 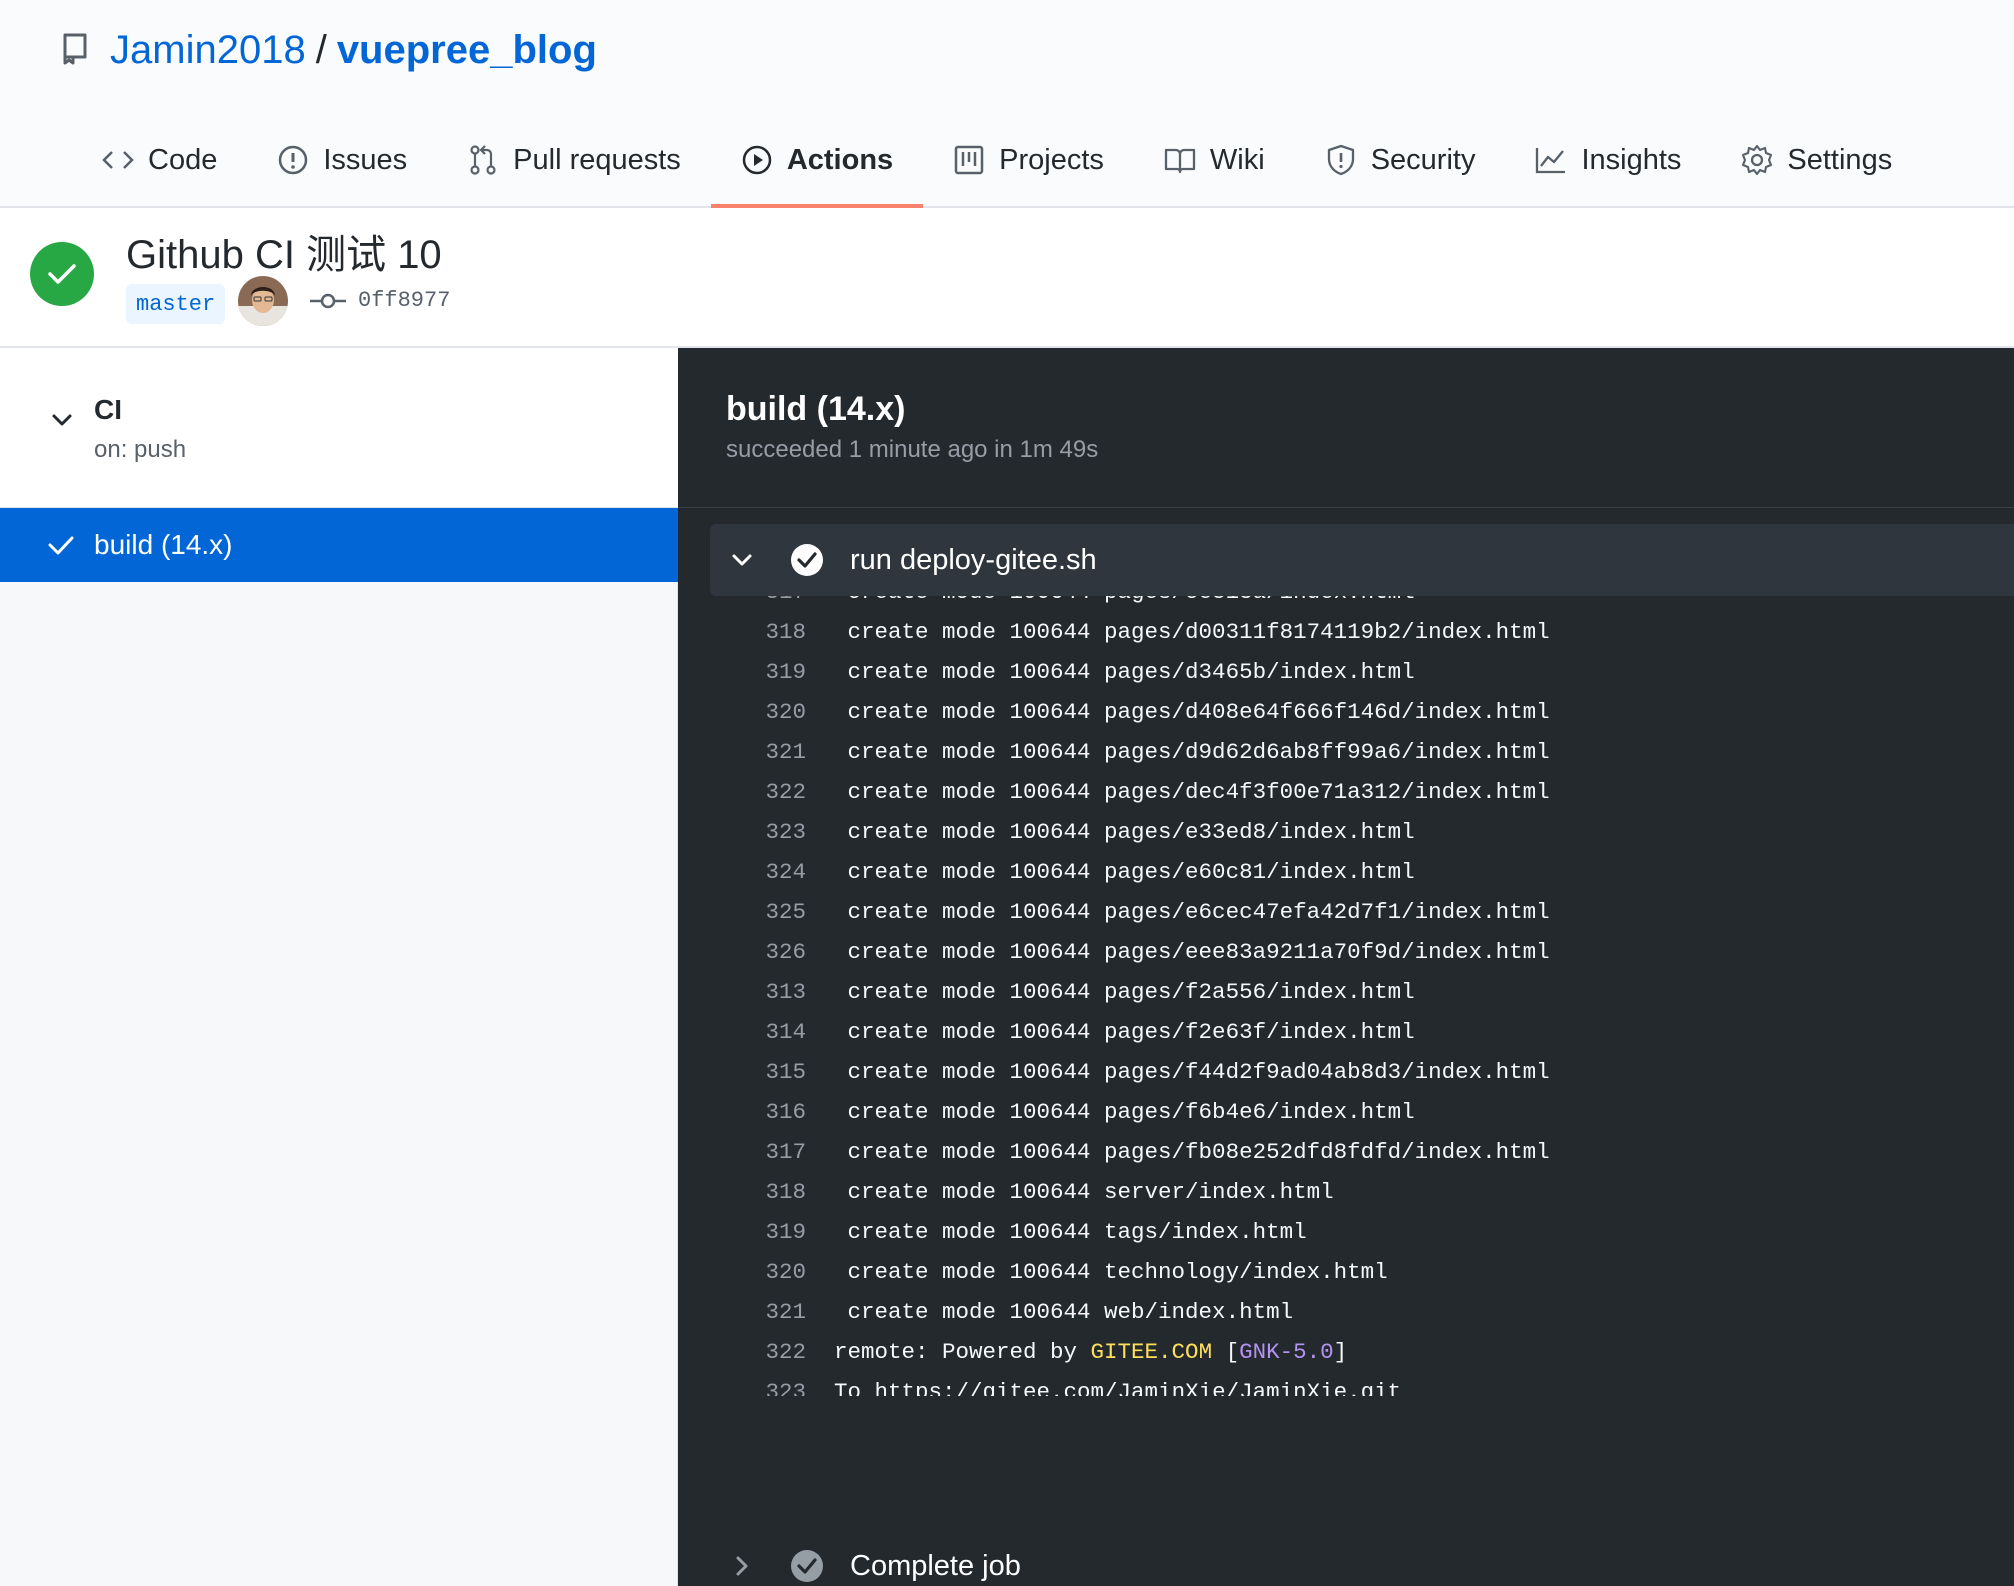 What do you see at coordinates (1362, 1561) in the screenshot?
I see `step-complete-job: Complete job` at bounding box center [1362, 1561].